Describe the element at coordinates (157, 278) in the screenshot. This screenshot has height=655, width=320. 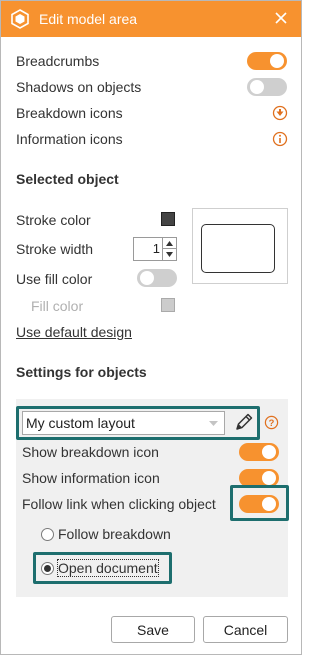
I see `use-fill-color-toggle` at that location.